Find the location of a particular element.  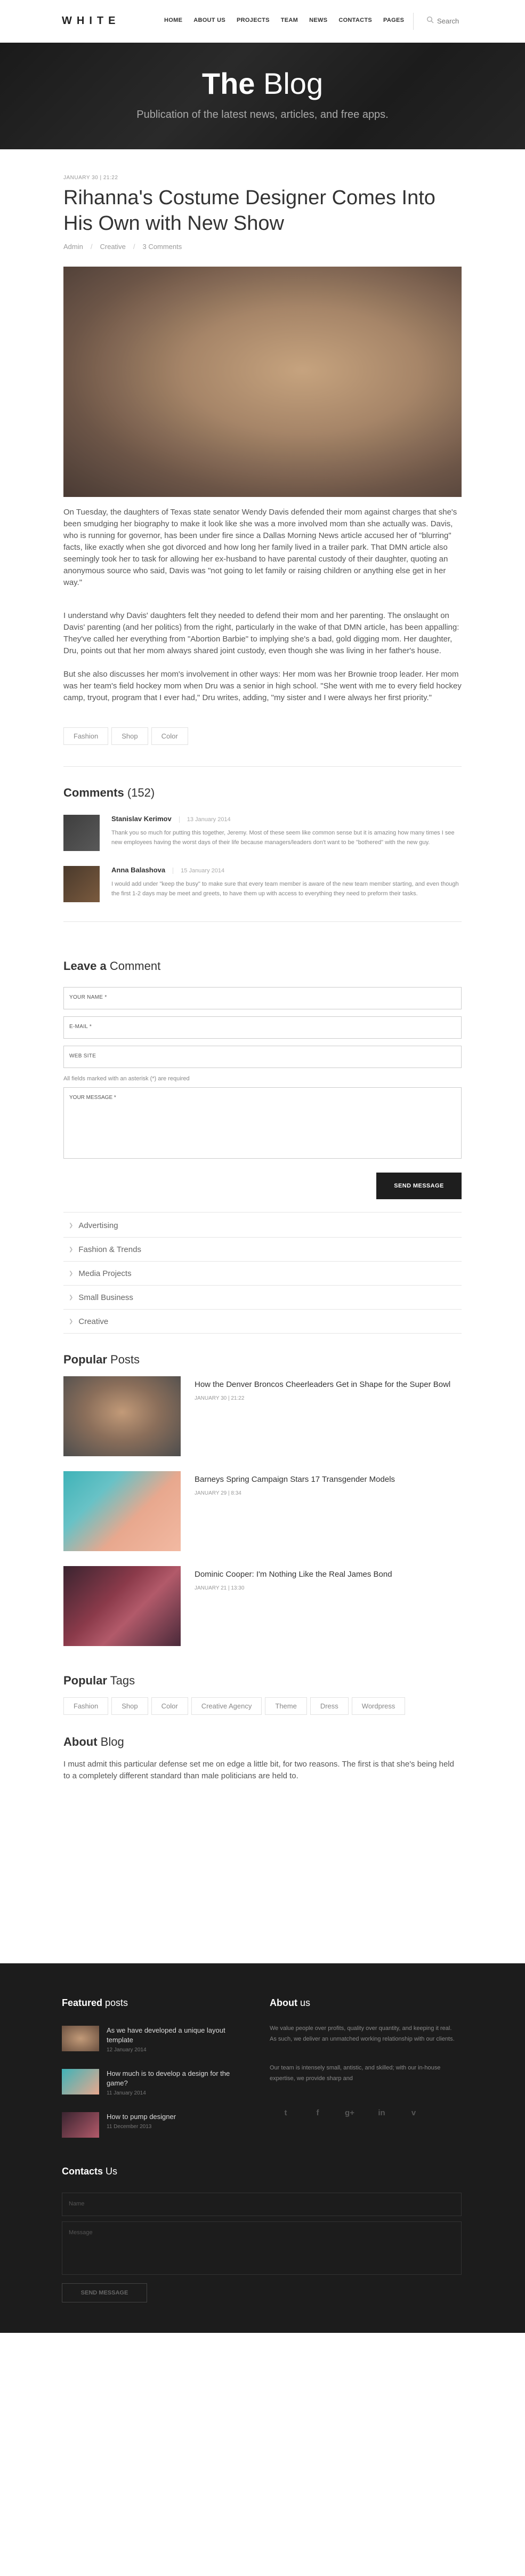

featured-image is located at coordinates (262, 382).